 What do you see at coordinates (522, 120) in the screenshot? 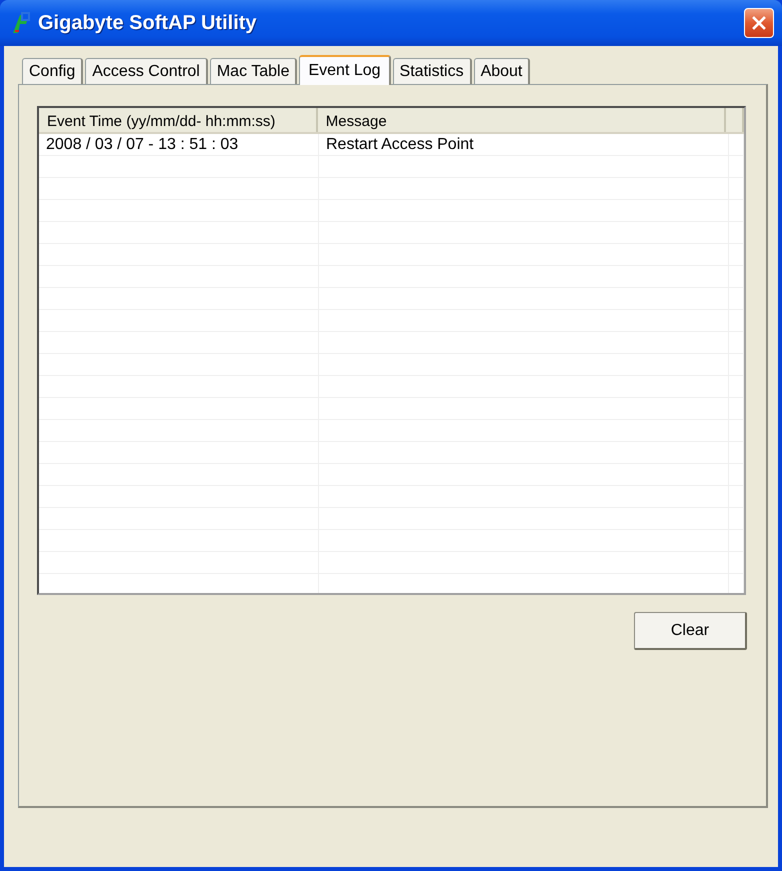
I see `column-header: Message` at bounding box center [522, 120].